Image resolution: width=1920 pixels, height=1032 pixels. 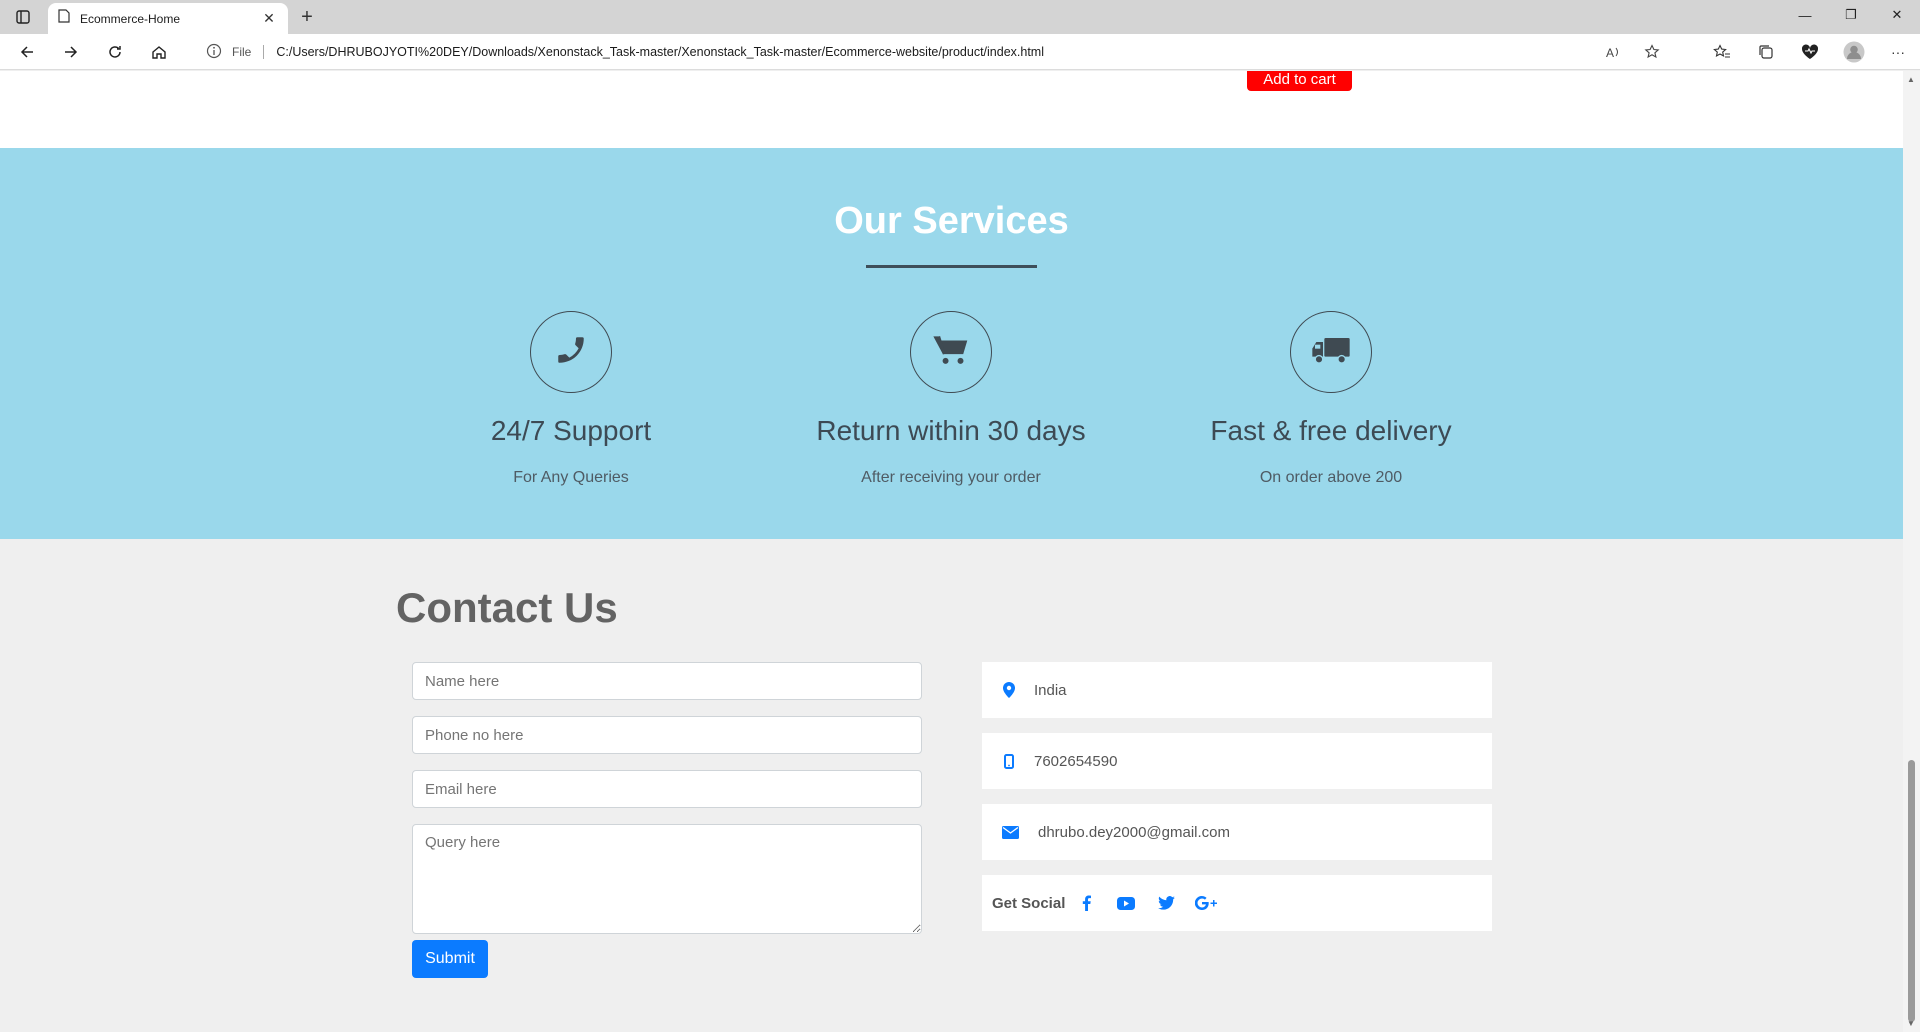 What do you see at coordinates (1722, 52) in the screenshot?
I see `favorites-icon` at bounding box center [1722, 52].